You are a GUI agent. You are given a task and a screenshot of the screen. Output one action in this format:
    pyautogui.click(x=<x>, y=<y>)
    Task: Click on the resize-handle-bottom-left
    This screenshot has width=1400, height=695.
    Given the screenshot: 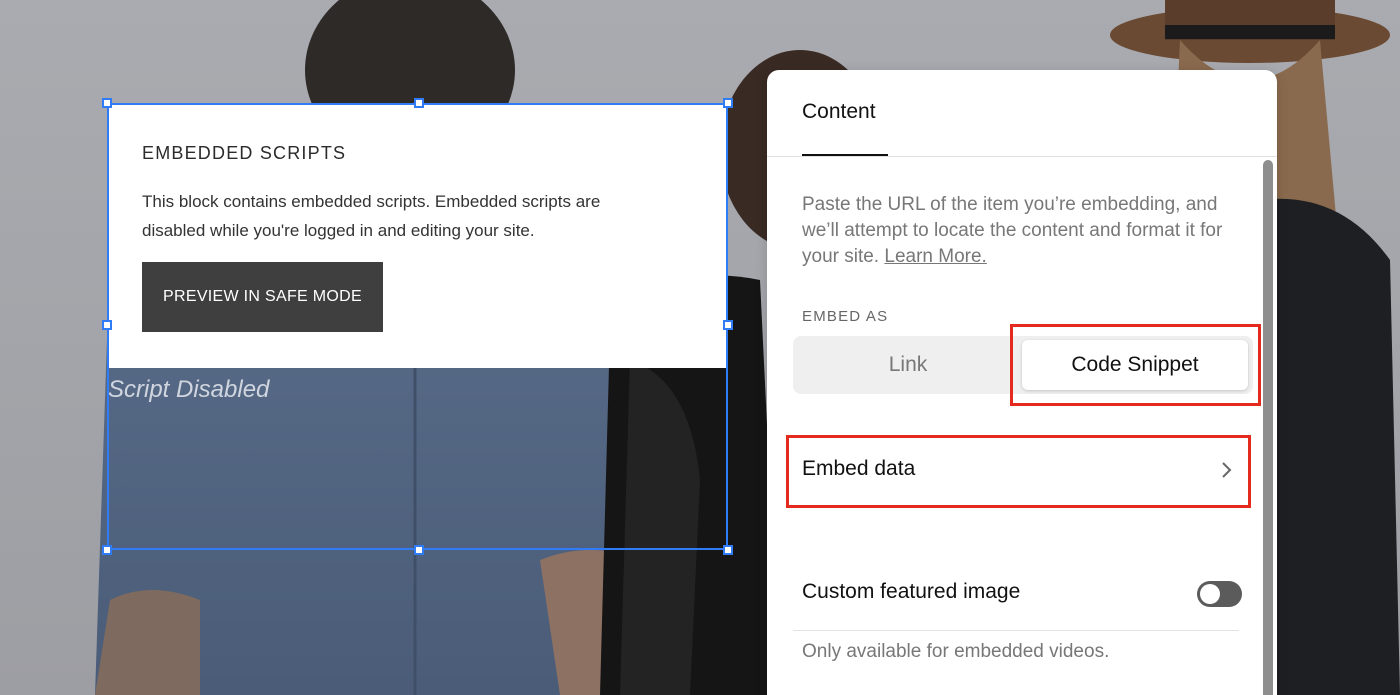 What is the action you would take?
    pyautogui.click(x=107, y=550)
    